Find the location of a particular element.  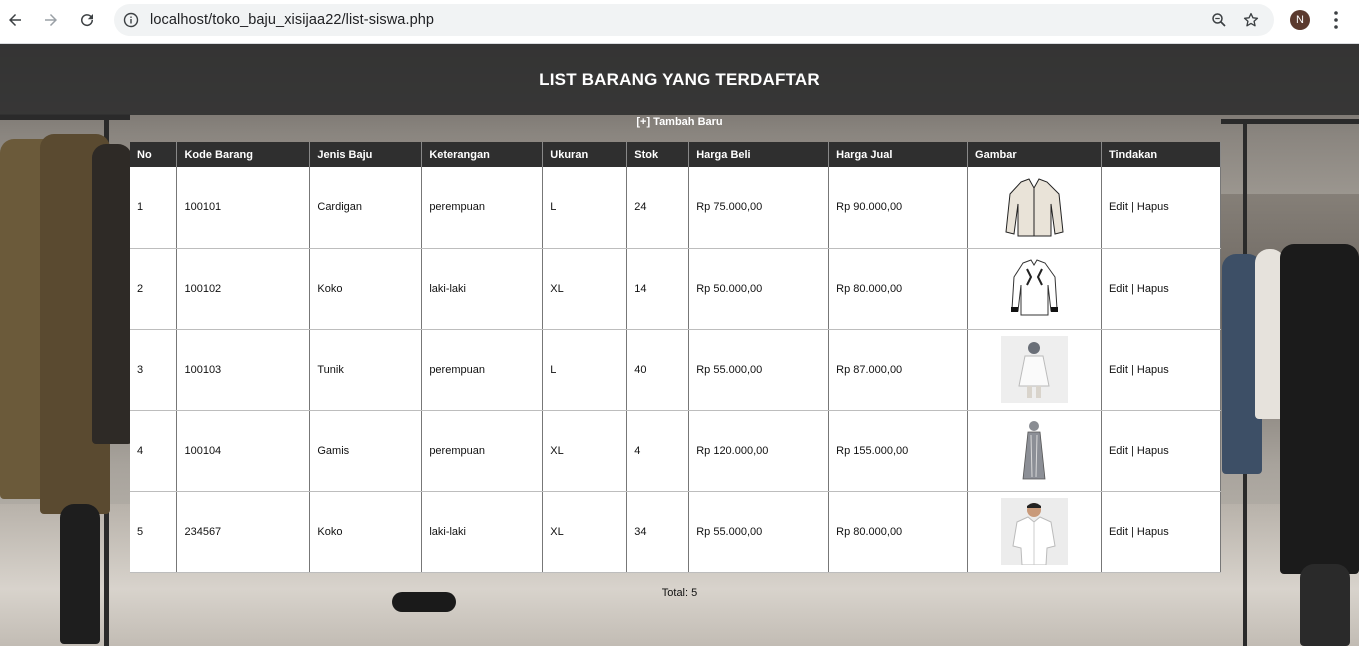

reload-button is located at coordinates (87, 20).